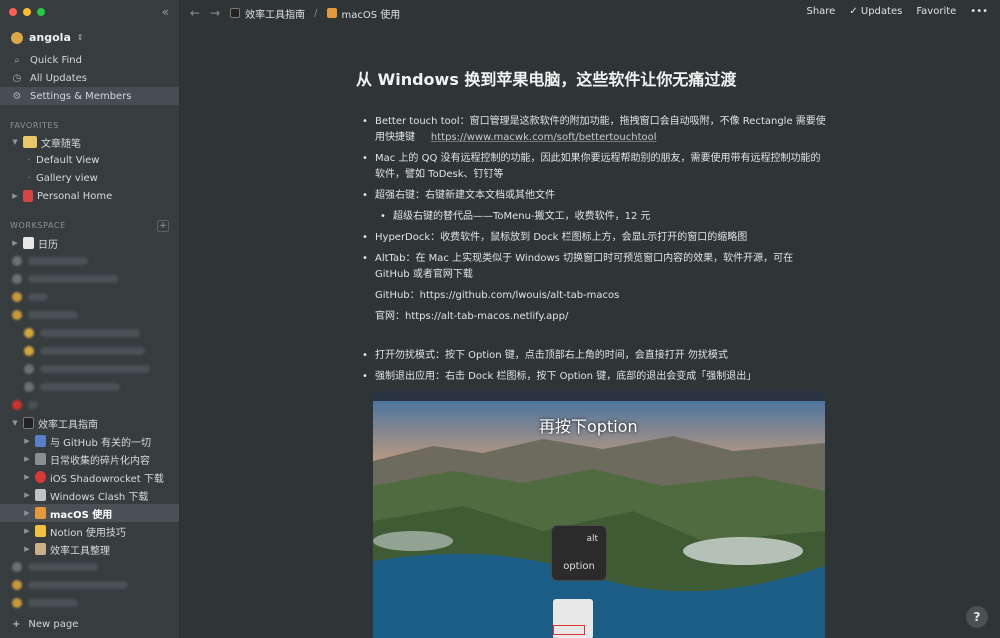 The height and width of the screenshot is (638, 1000). What do you see at coordinates (875, 11) in the screenshot?
I see `updates-button: ✓ Updates` at bounding box center [875, 11].